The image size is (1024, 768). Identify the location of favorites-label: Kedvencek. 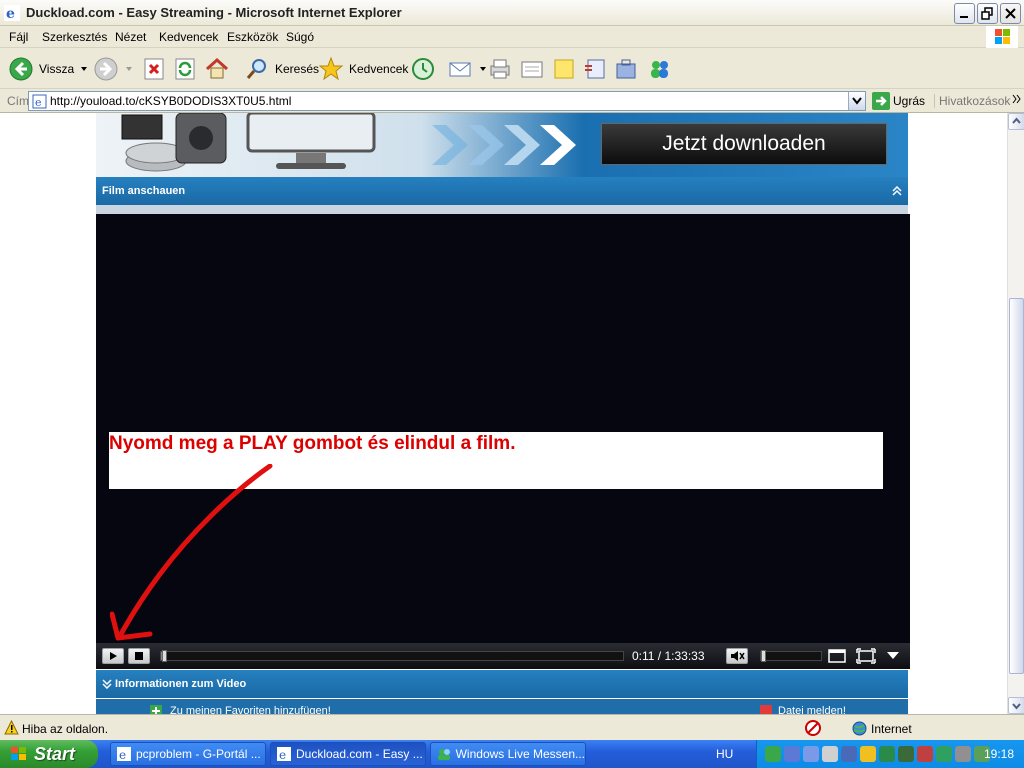
(379, 69).